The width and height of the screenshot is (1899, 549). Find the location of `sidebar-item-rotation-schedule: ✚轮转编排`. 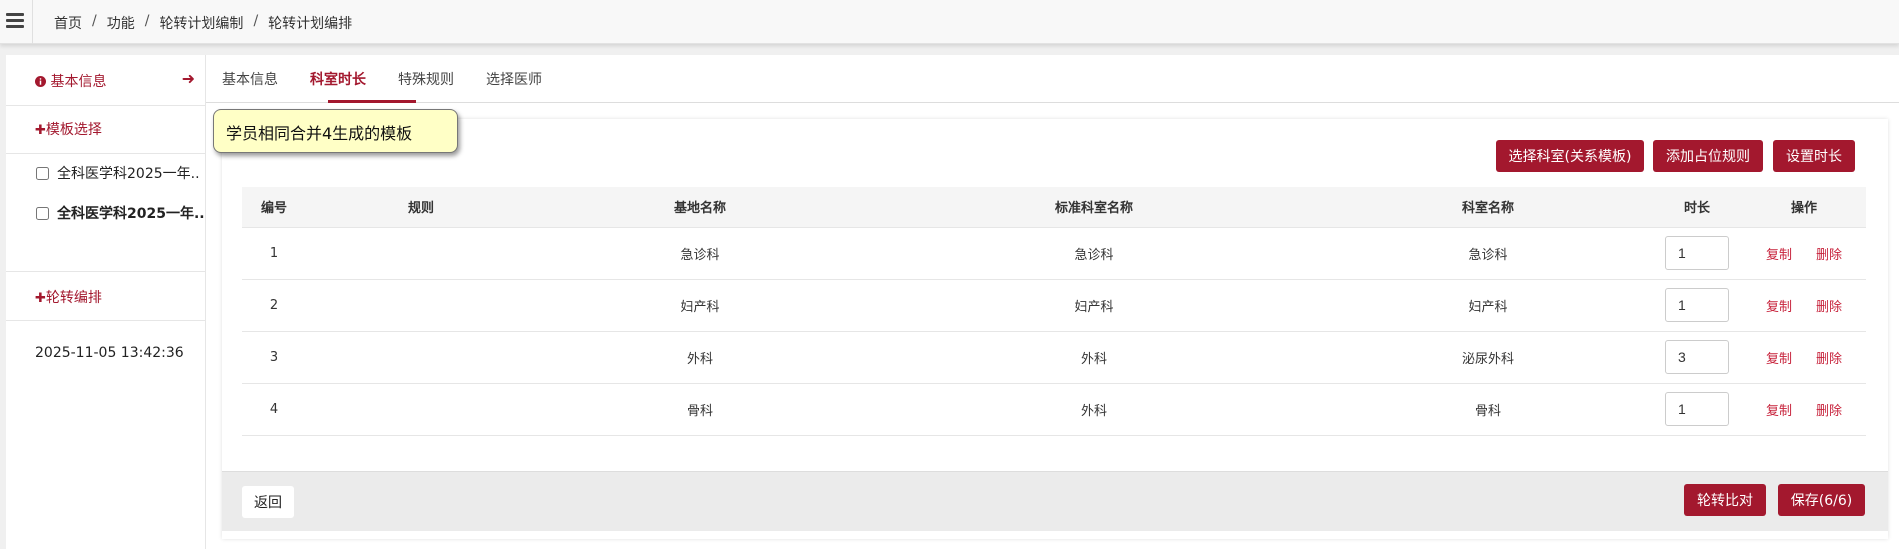

sidebar-item-rotation-schedule: ✚轮转编排 is located at coordinates (135, 297).